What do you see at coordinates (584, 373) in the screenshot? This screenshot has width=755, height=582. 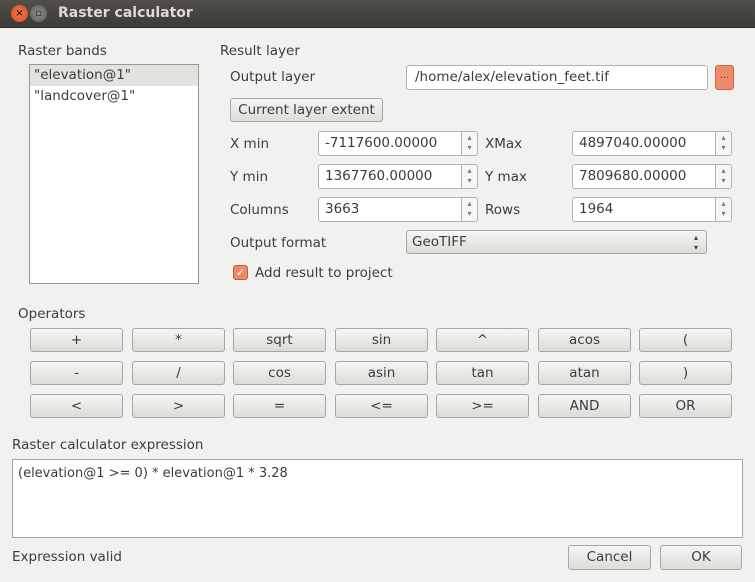 I see `operator-button: atan` at bounding box center [584, 373].